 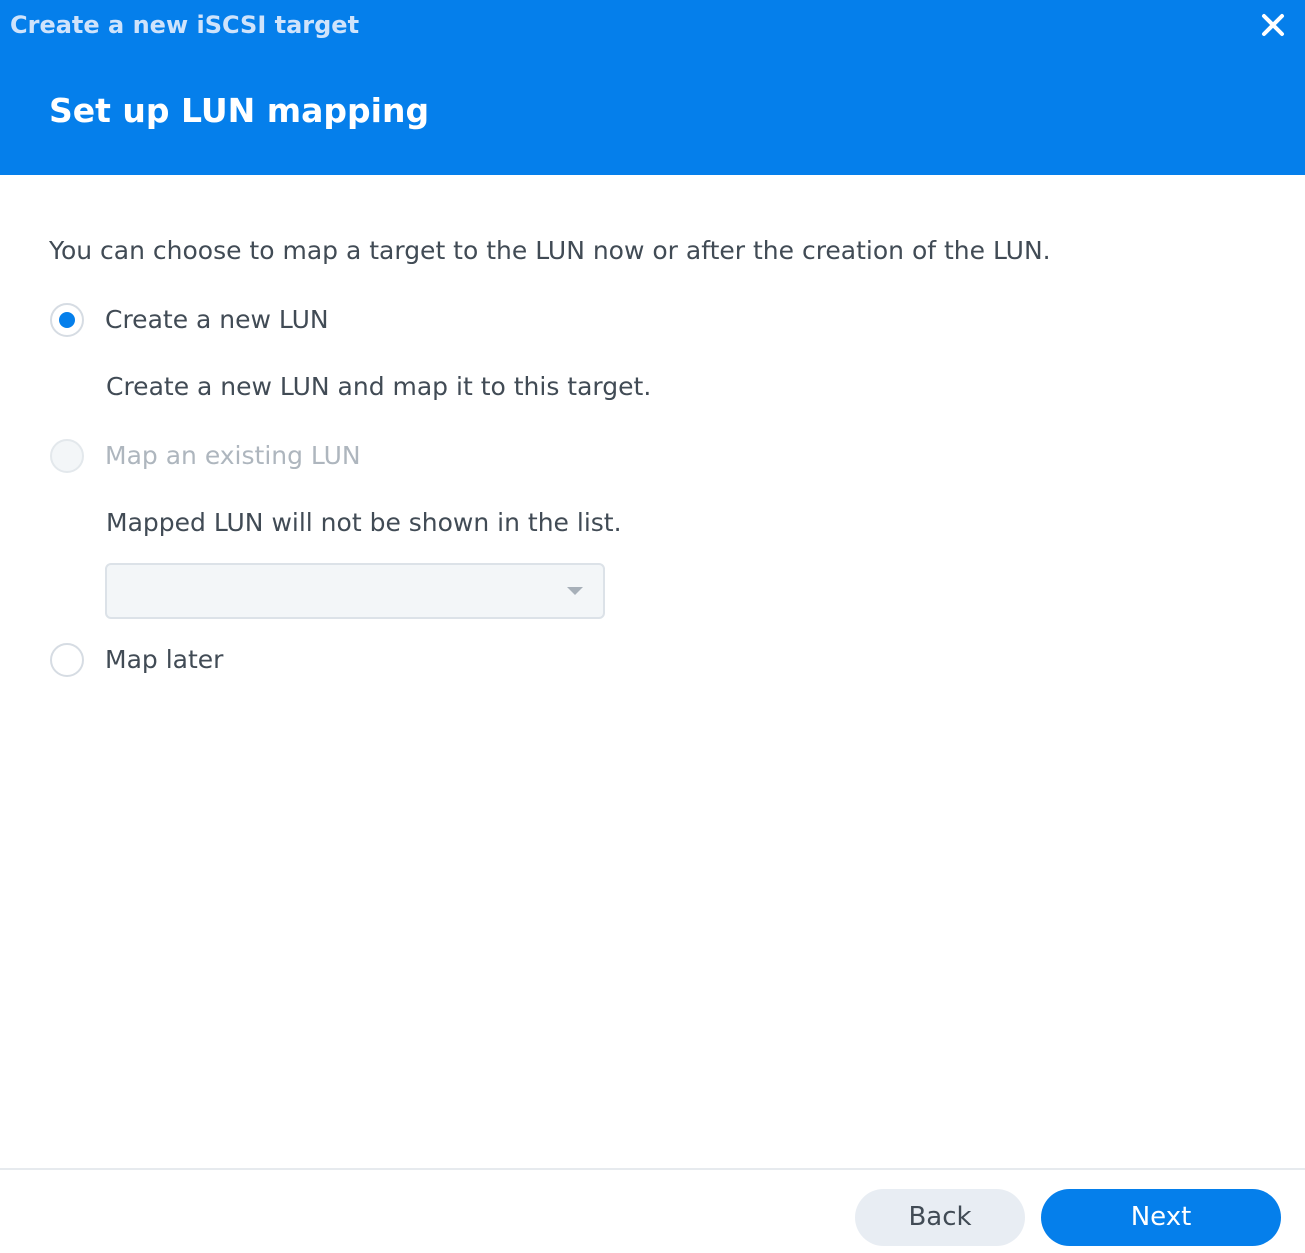 I want to click on radio-label-map-existing-lun: Map an existing LUN, so click(x=233, y=455).